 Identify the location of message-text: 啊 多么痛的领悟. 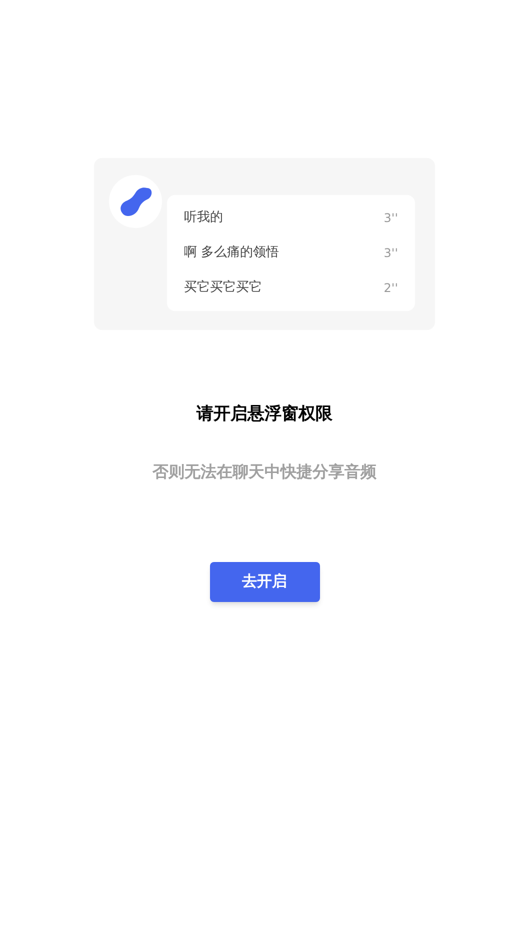
(232, 253).